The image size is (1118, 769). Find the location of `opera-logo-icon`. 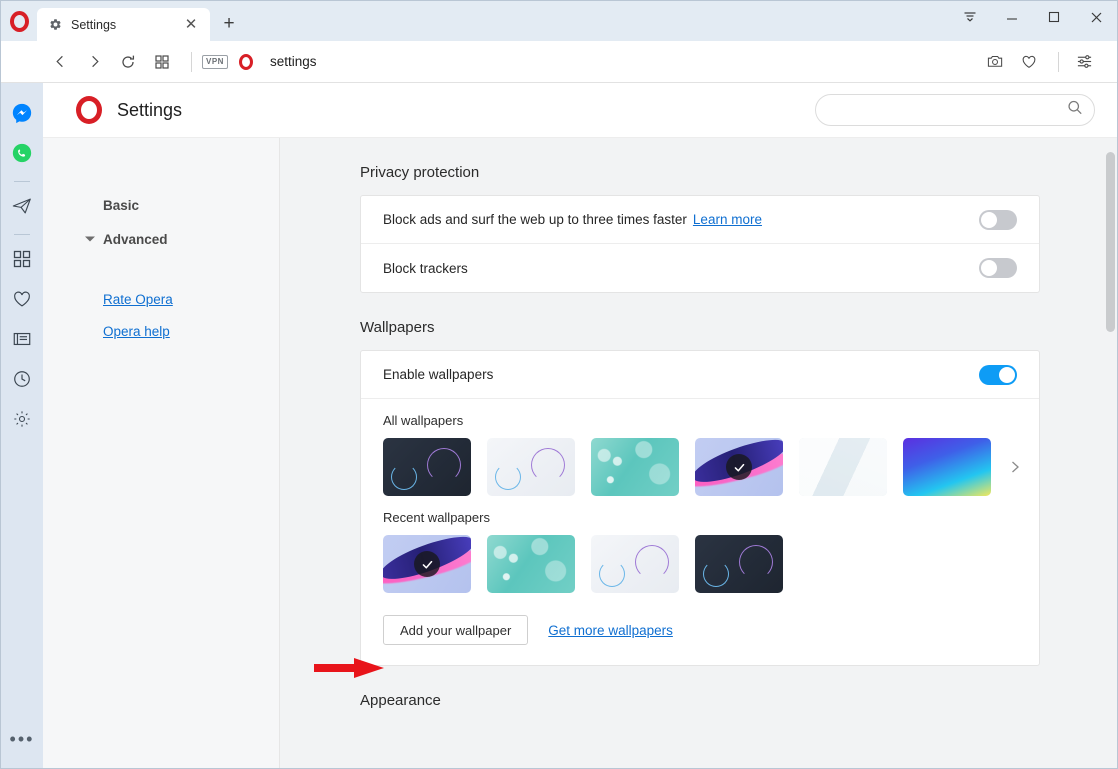

opera-logo-icon is located at coordinates (246, 62).